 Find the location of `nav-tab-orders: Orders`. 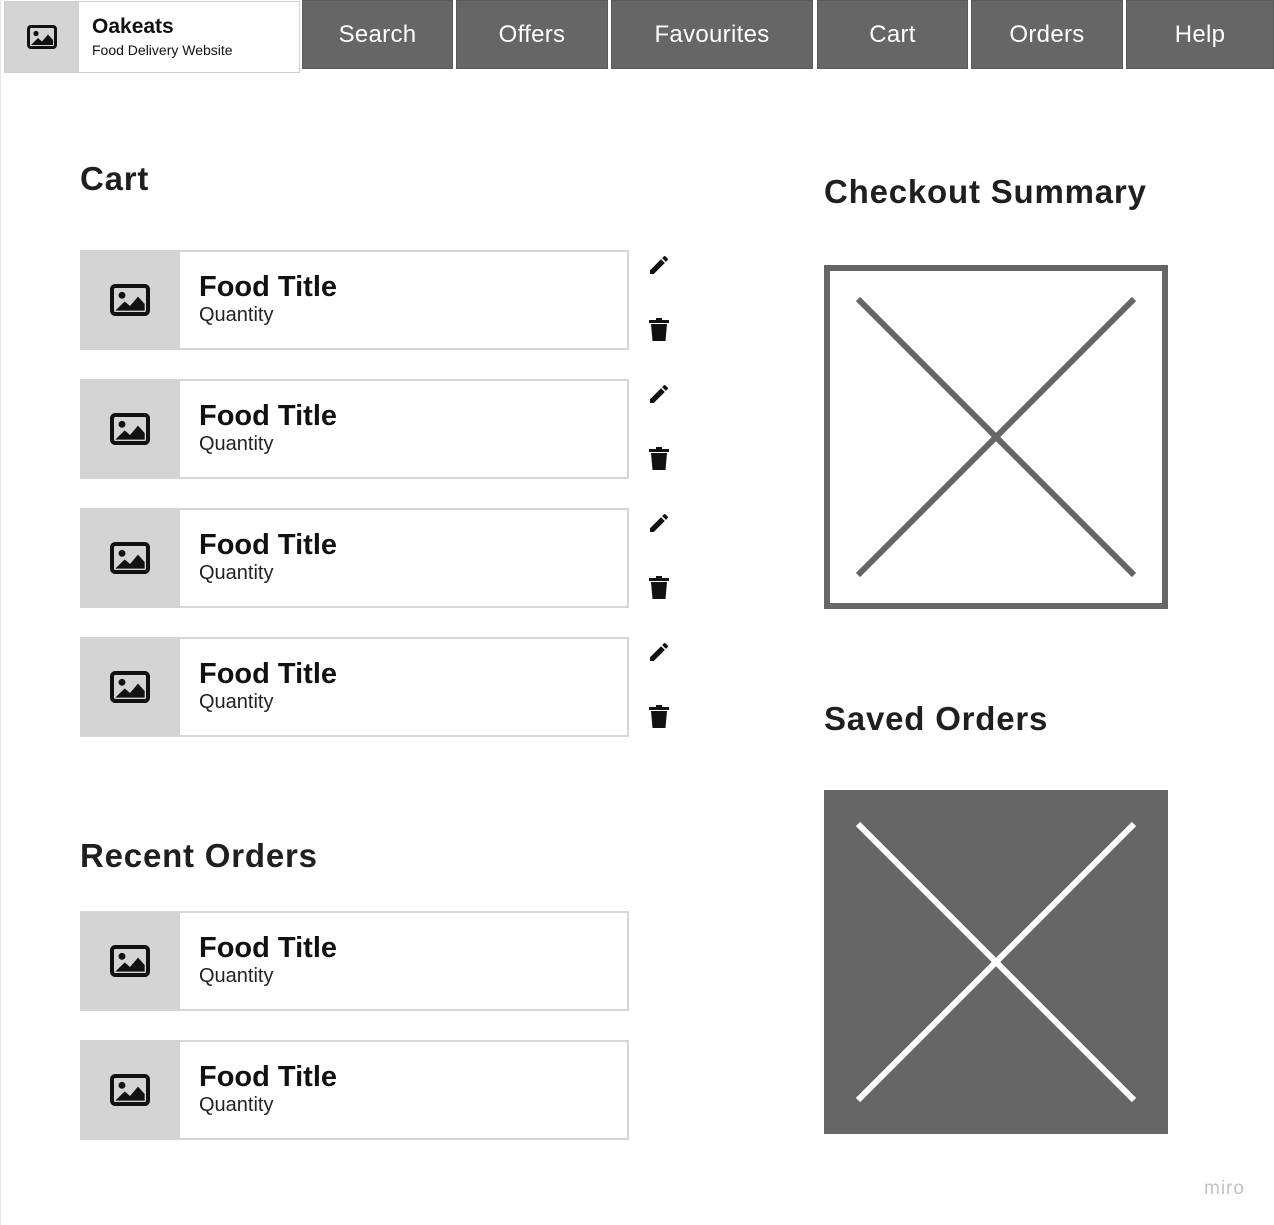

nav-tab-orders: Orders is located at coordinates (1047, 34).